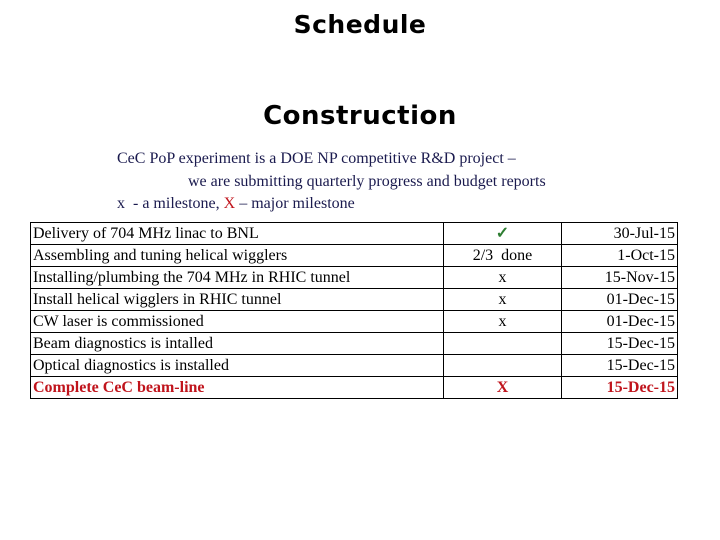 The width and height of the screenshot is (720, 540). Describe the element at coordinates (229, 203) in the screenshot. I see `legend-major-symbol: X` at that location.